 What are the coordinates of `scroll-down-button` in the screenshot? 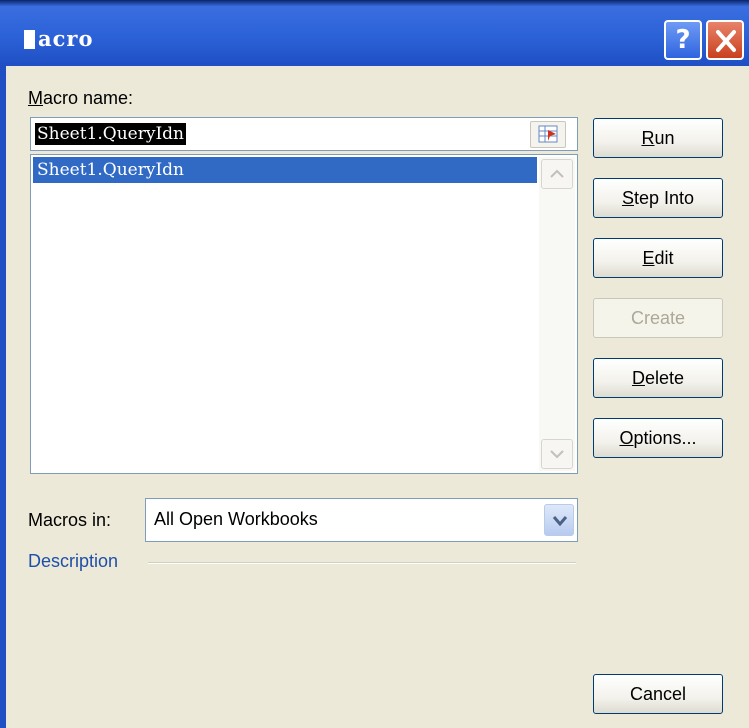 It's located at (557, 454).